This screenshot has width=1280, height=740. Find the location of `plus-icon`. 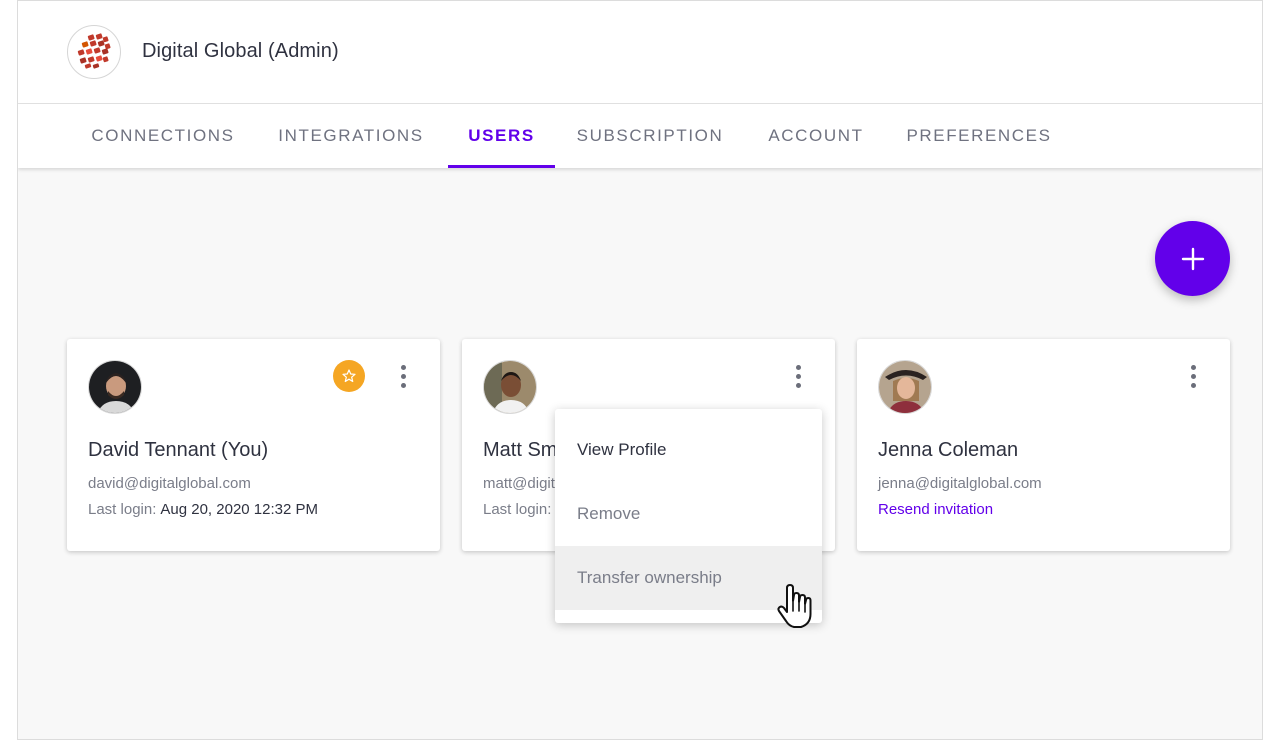

plus-icon is located at coordinates (1192, 258).